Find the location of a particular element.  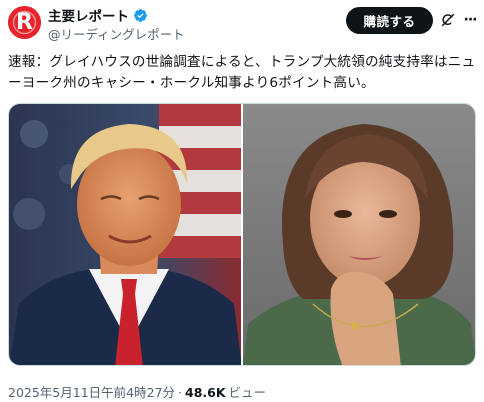

more-icon: ··· is located at coordinates (470, 20).